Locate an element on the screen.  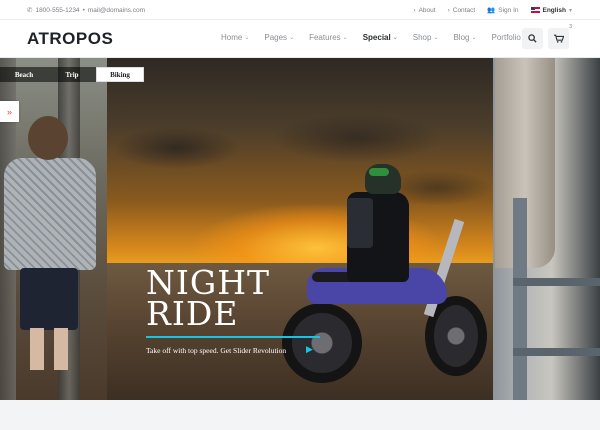
tab-biking: Biking is located at coordinates (120, 74).